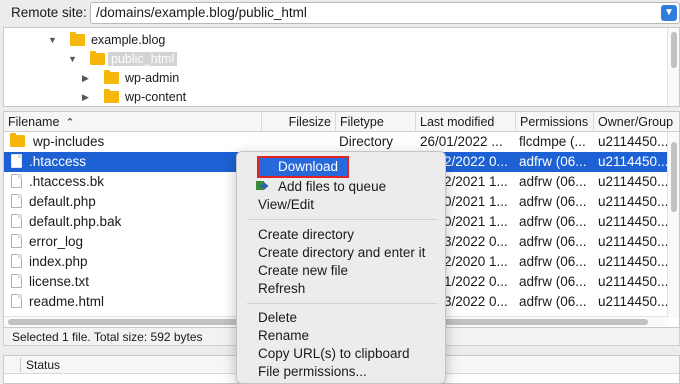  What do you see at coordinates (69, 141) in the screenshot?
I see `file-name: wp-includes` at bounding box center [69, 141].